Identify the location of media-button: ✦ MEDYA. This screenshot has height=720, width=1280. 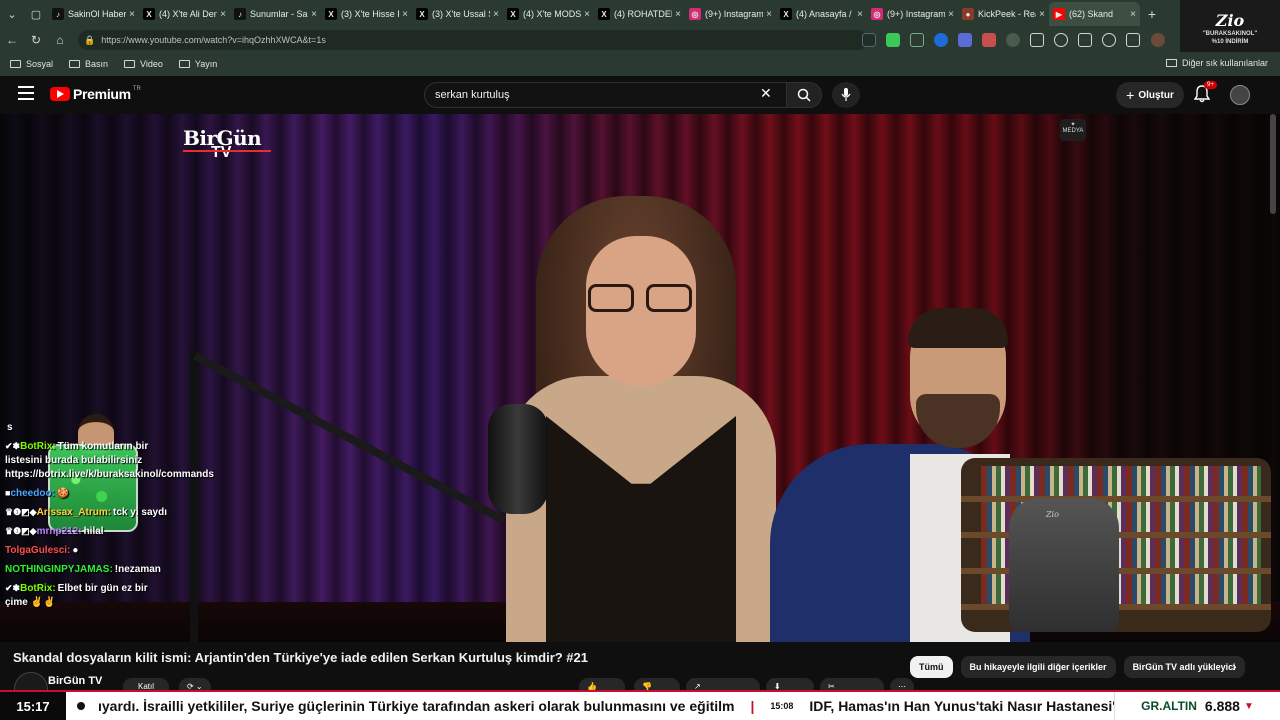
(1073, 130).